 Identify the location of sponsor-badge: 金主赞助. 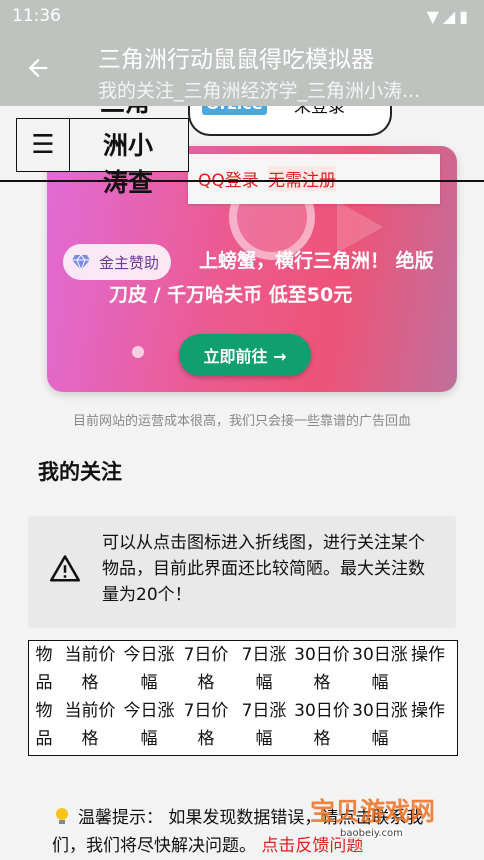
(117, 262).